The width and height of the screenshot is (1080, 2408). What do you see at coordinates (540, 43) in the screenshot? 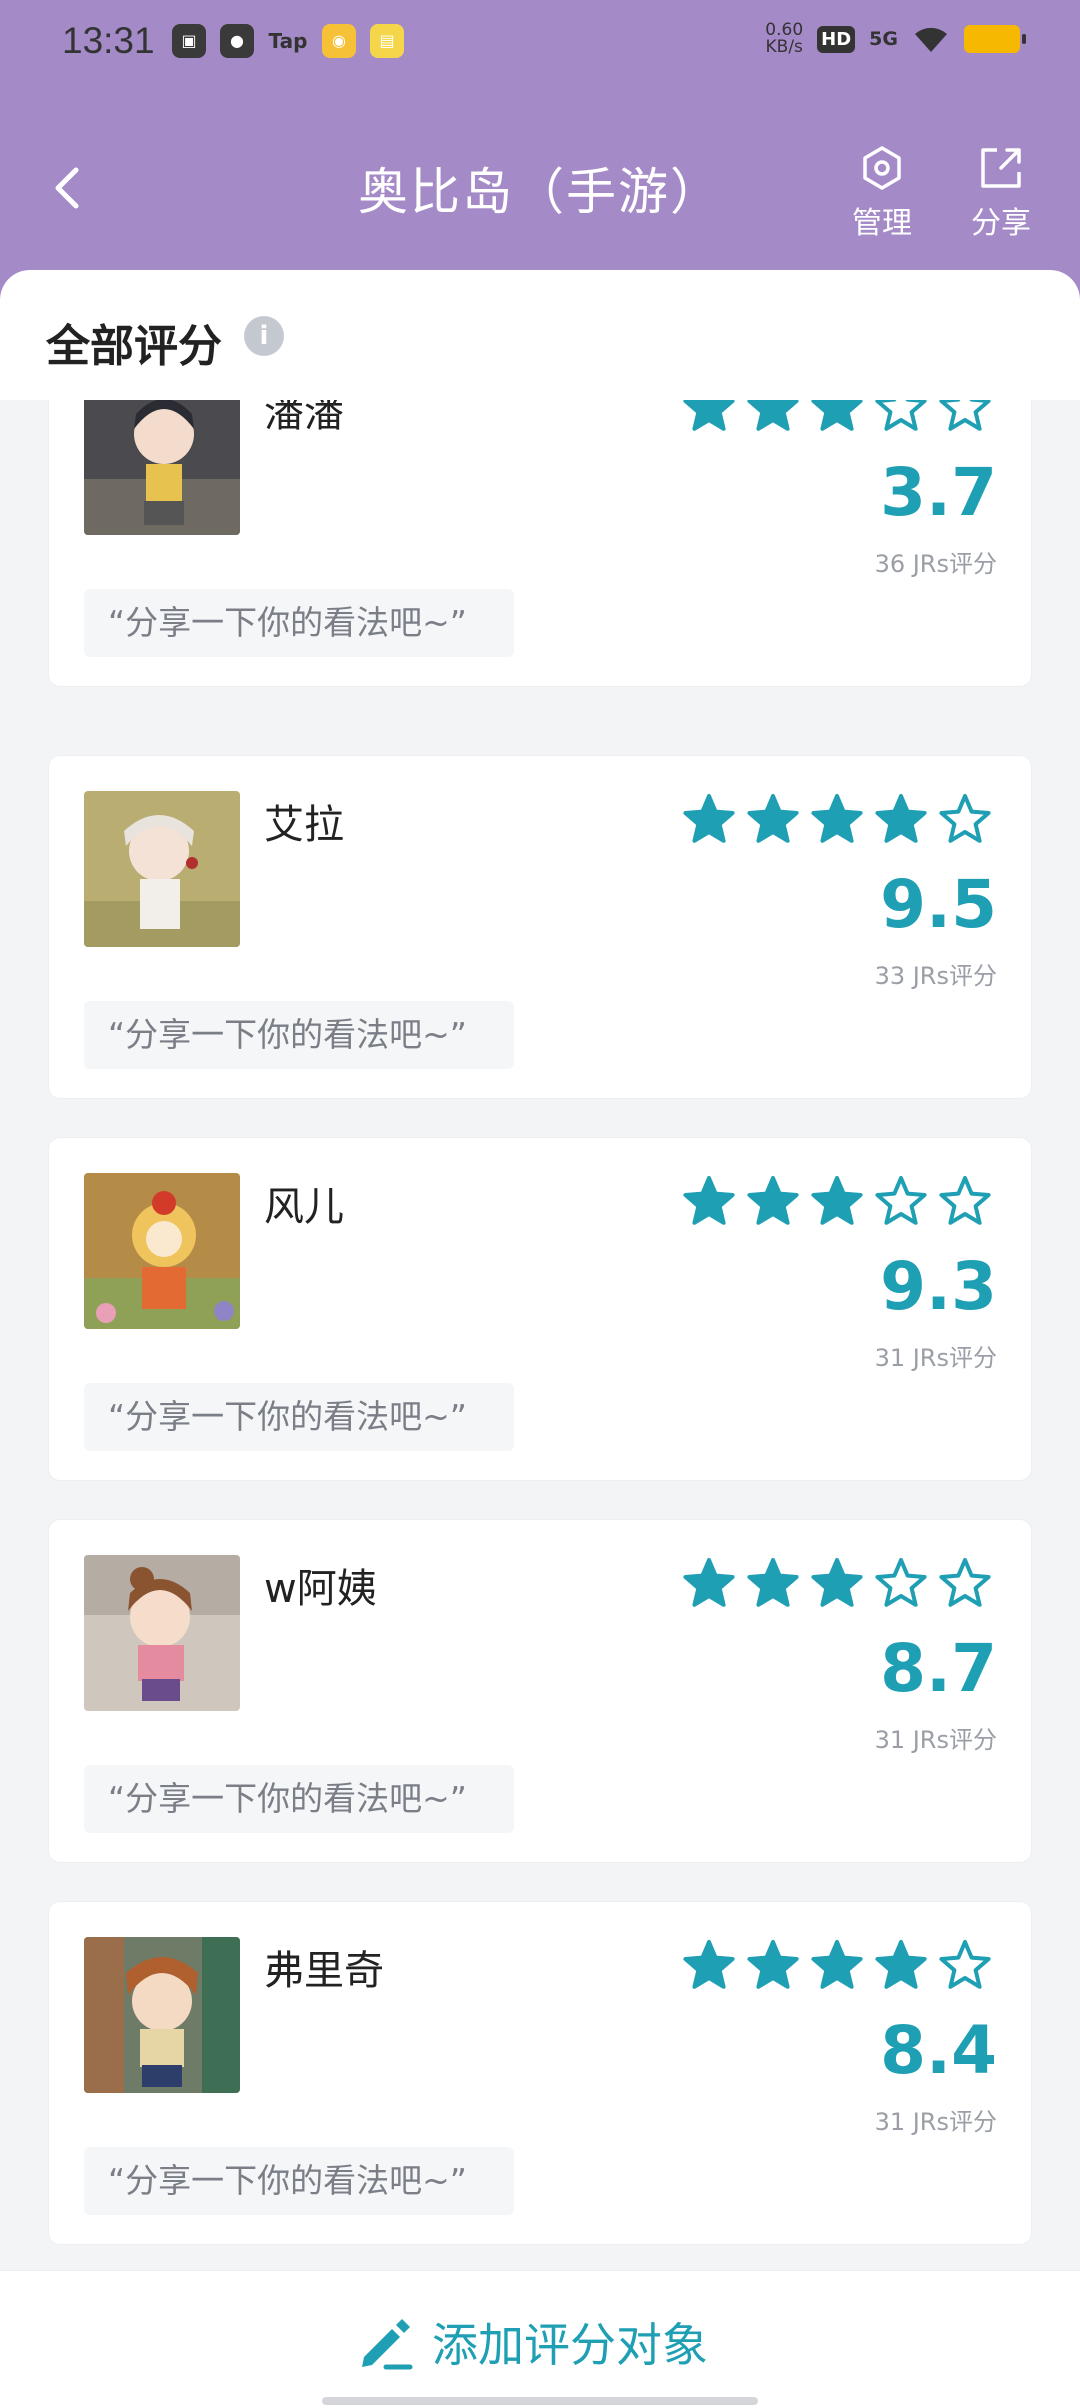
I see `status-bar: 13:31 ▣ ● Tap ◉ ▤ 0.60 KB/s HD 5G` at bounding box center [540, 43].